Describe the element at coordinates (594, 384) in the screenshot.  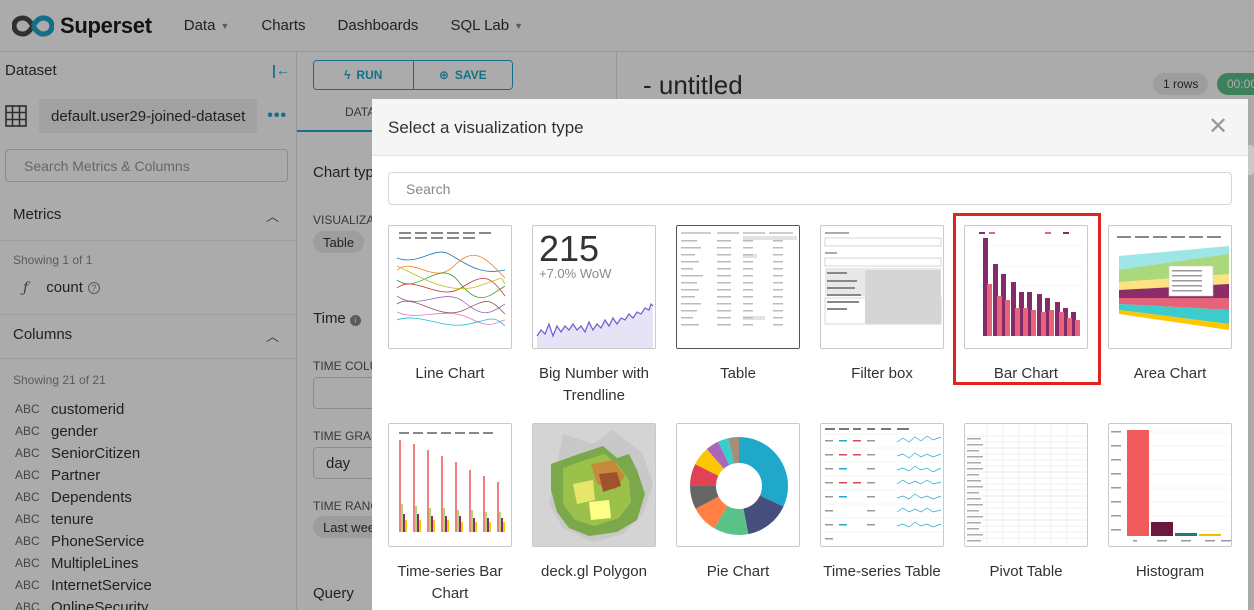
I see `viz-label: Big Number with Trendline` at that location.